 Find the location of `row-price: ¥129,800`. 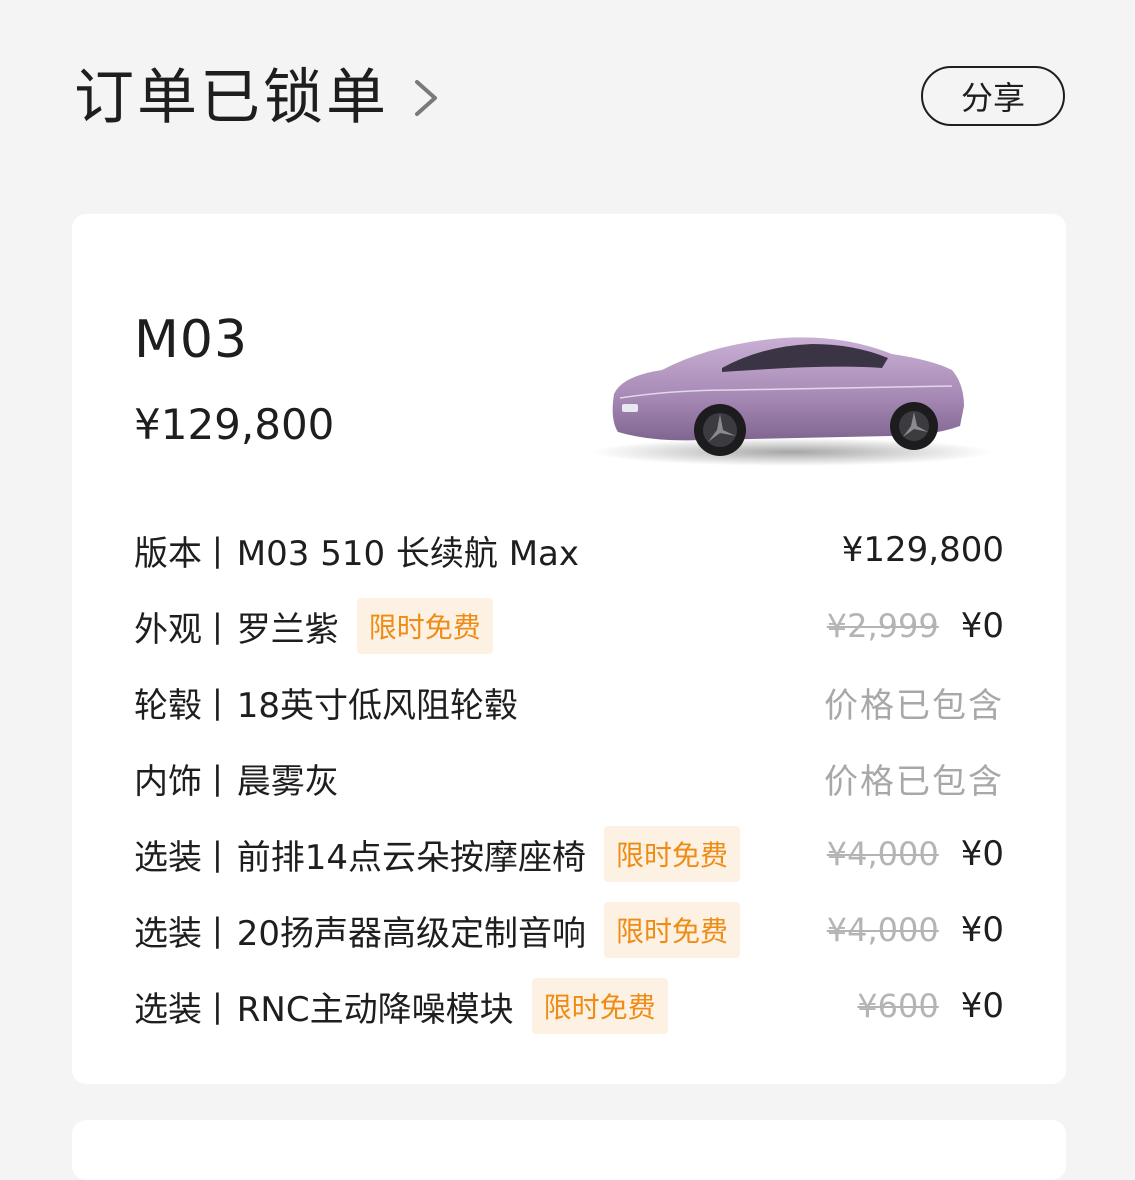

row-price: ¥129,800 is located at coordinates (922, 550).